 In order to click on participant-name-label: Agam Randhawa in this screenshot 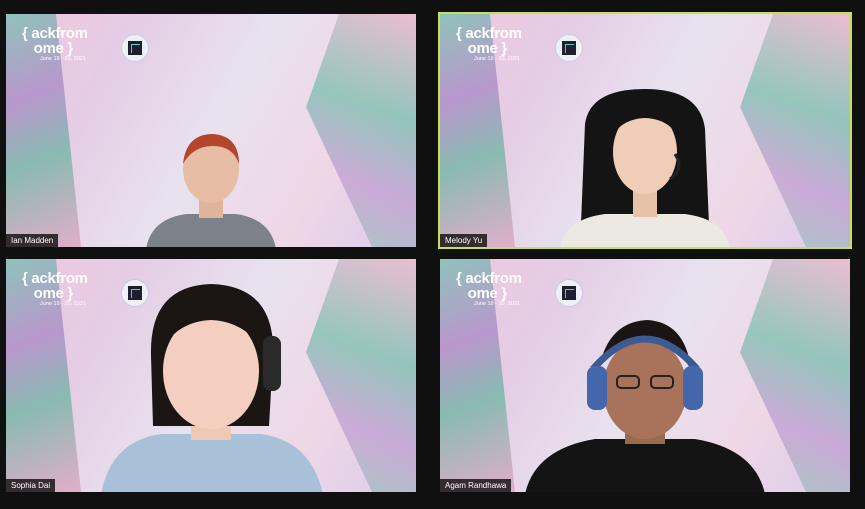, I will do `click(476, 485)`.